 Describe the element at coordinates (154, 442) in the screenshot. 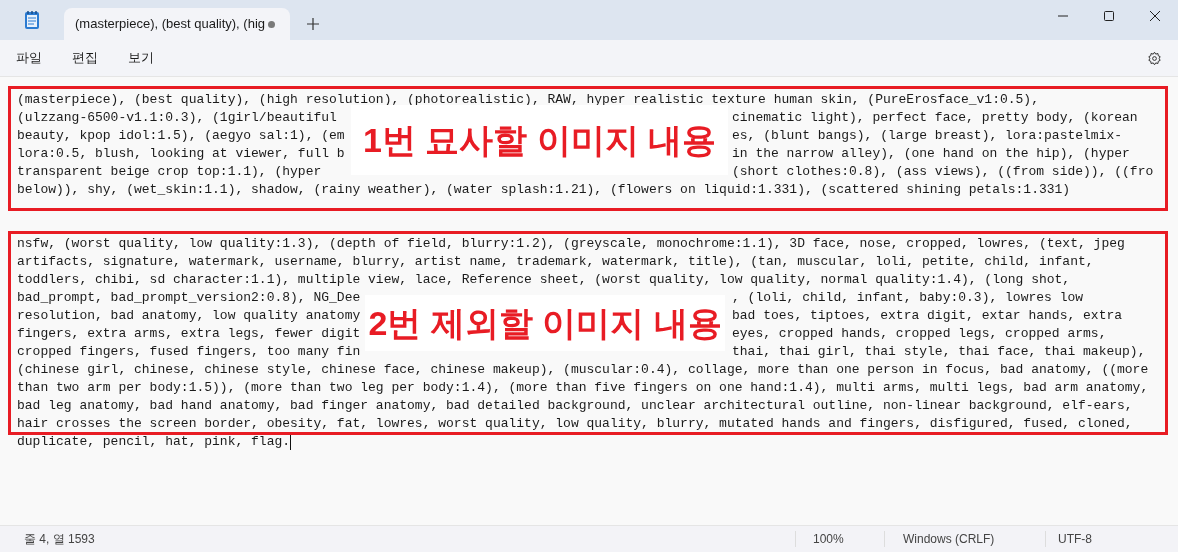

I see `text-line: duplicate, pencil, hat, pink, flag.` at that location.